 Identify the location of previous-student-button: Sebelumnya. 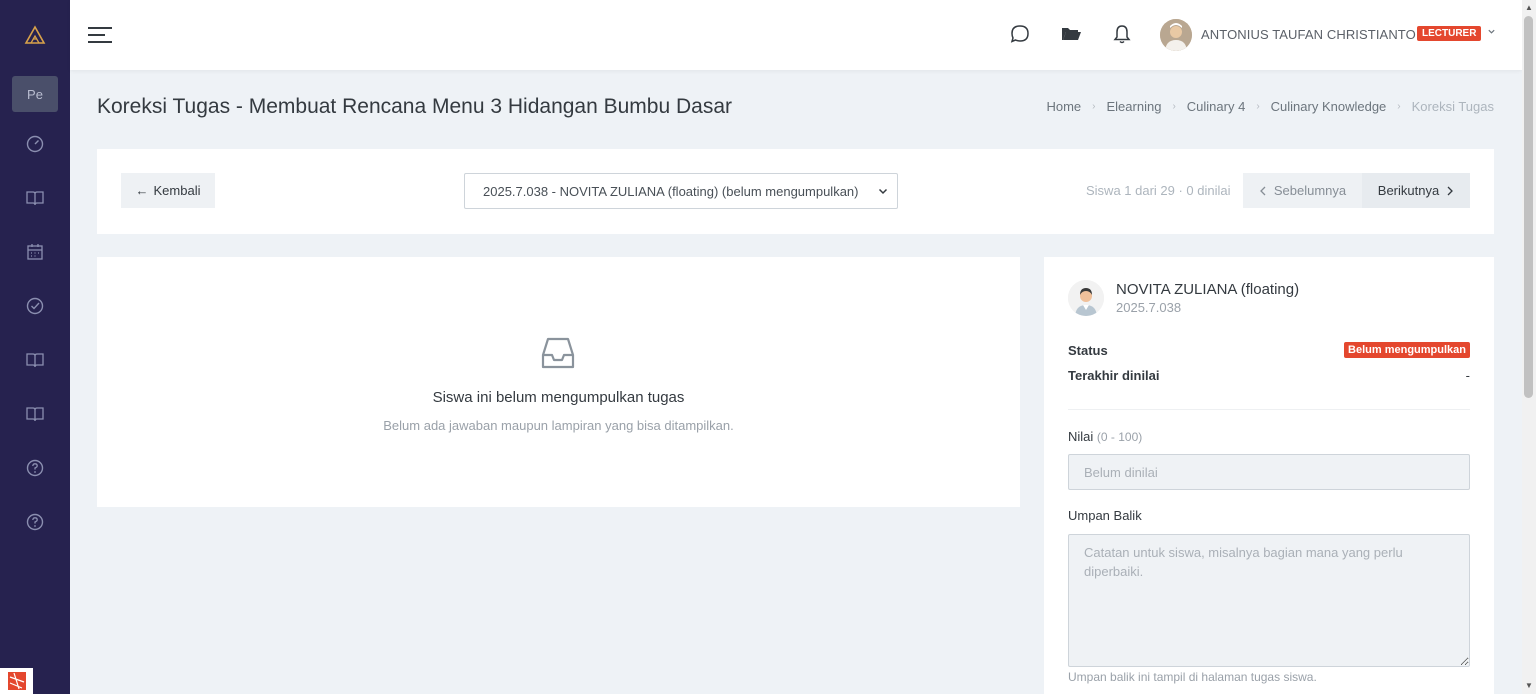
(1302, 190).